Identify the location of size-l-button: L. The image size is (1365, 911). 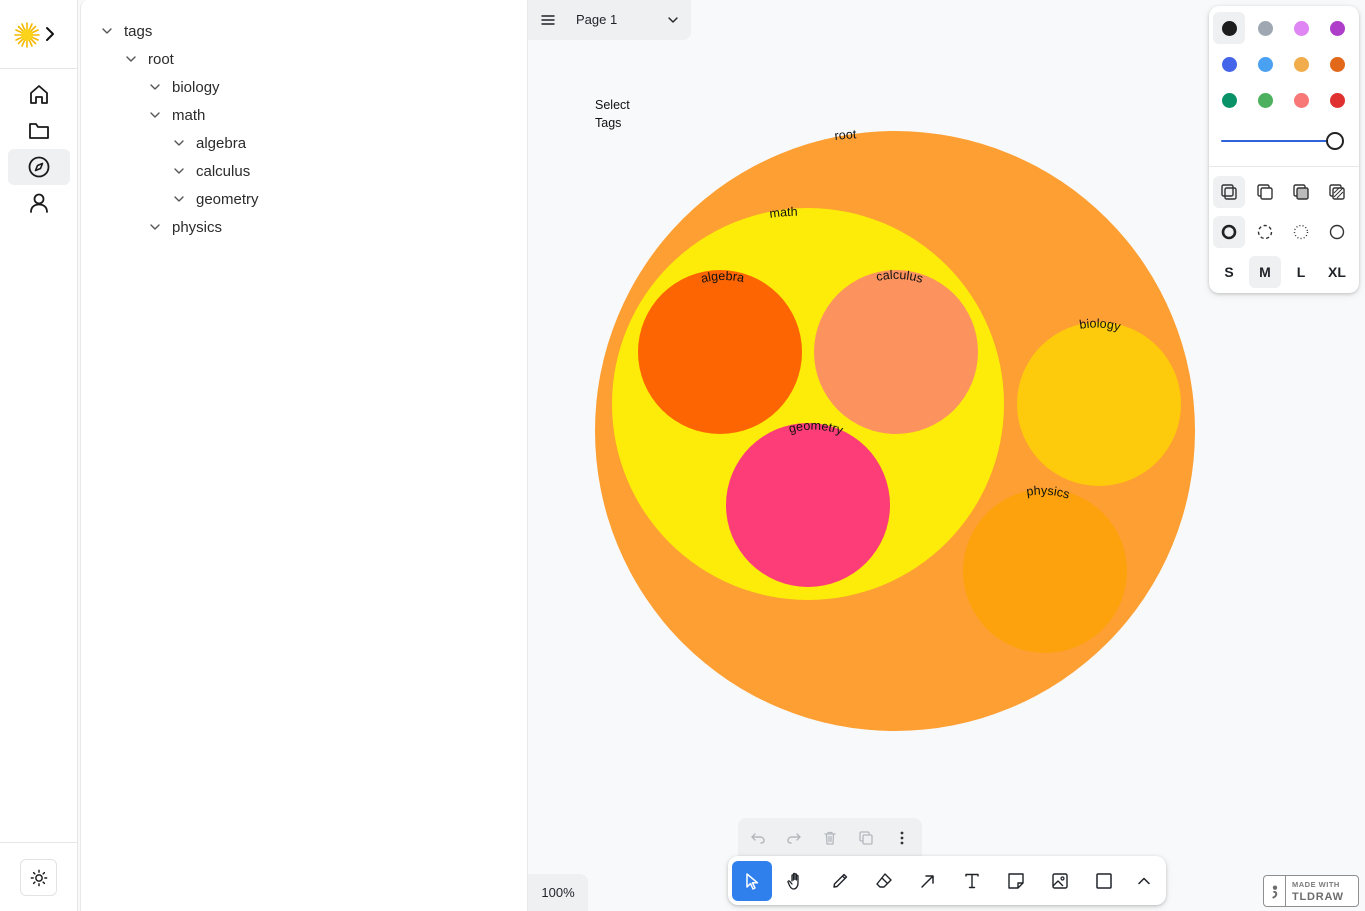
(1301, 272).